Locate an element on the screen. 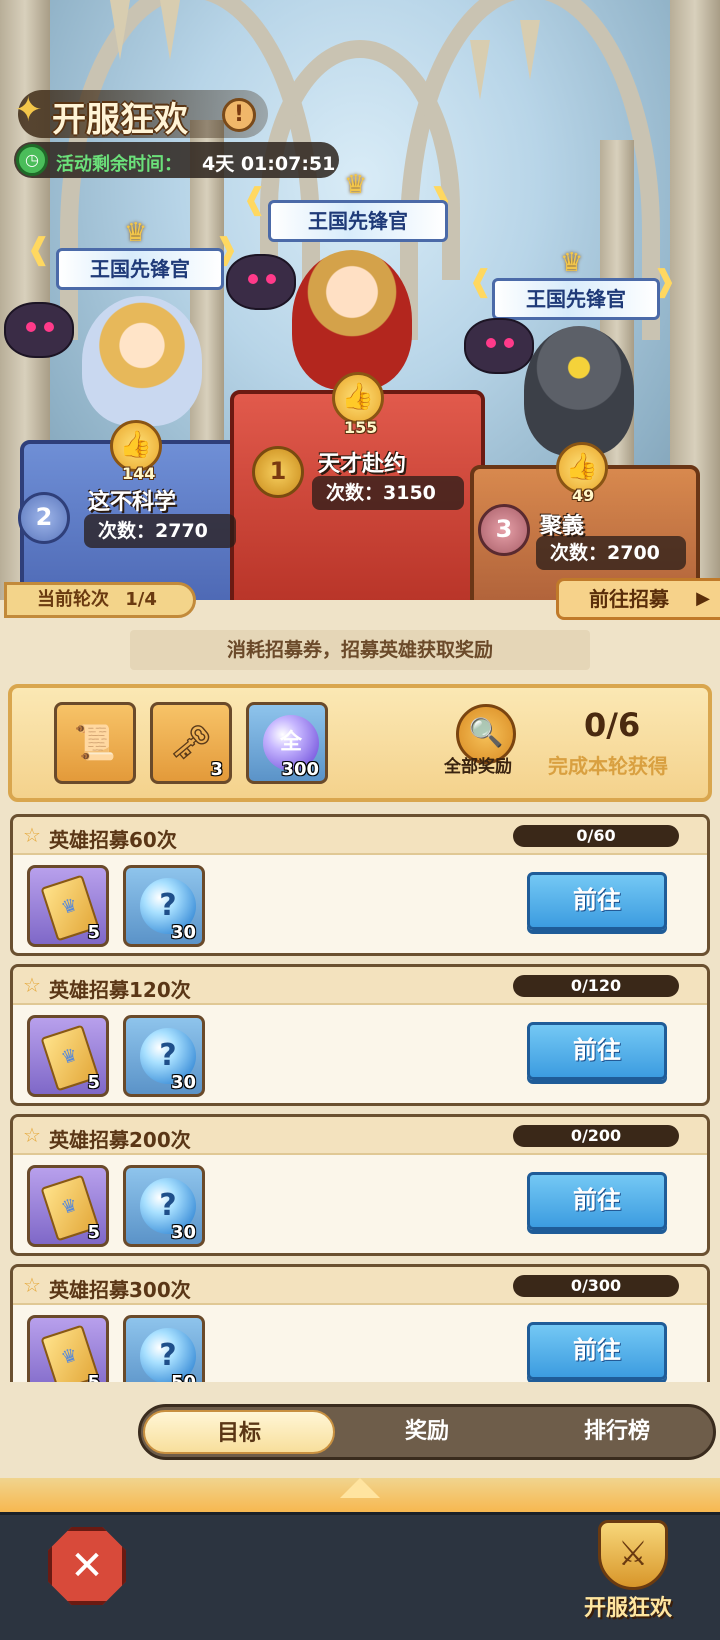 The width and height of the screenshot is (720, 1640). count-third: 次数：2700 is located at coordinates (611, 553).